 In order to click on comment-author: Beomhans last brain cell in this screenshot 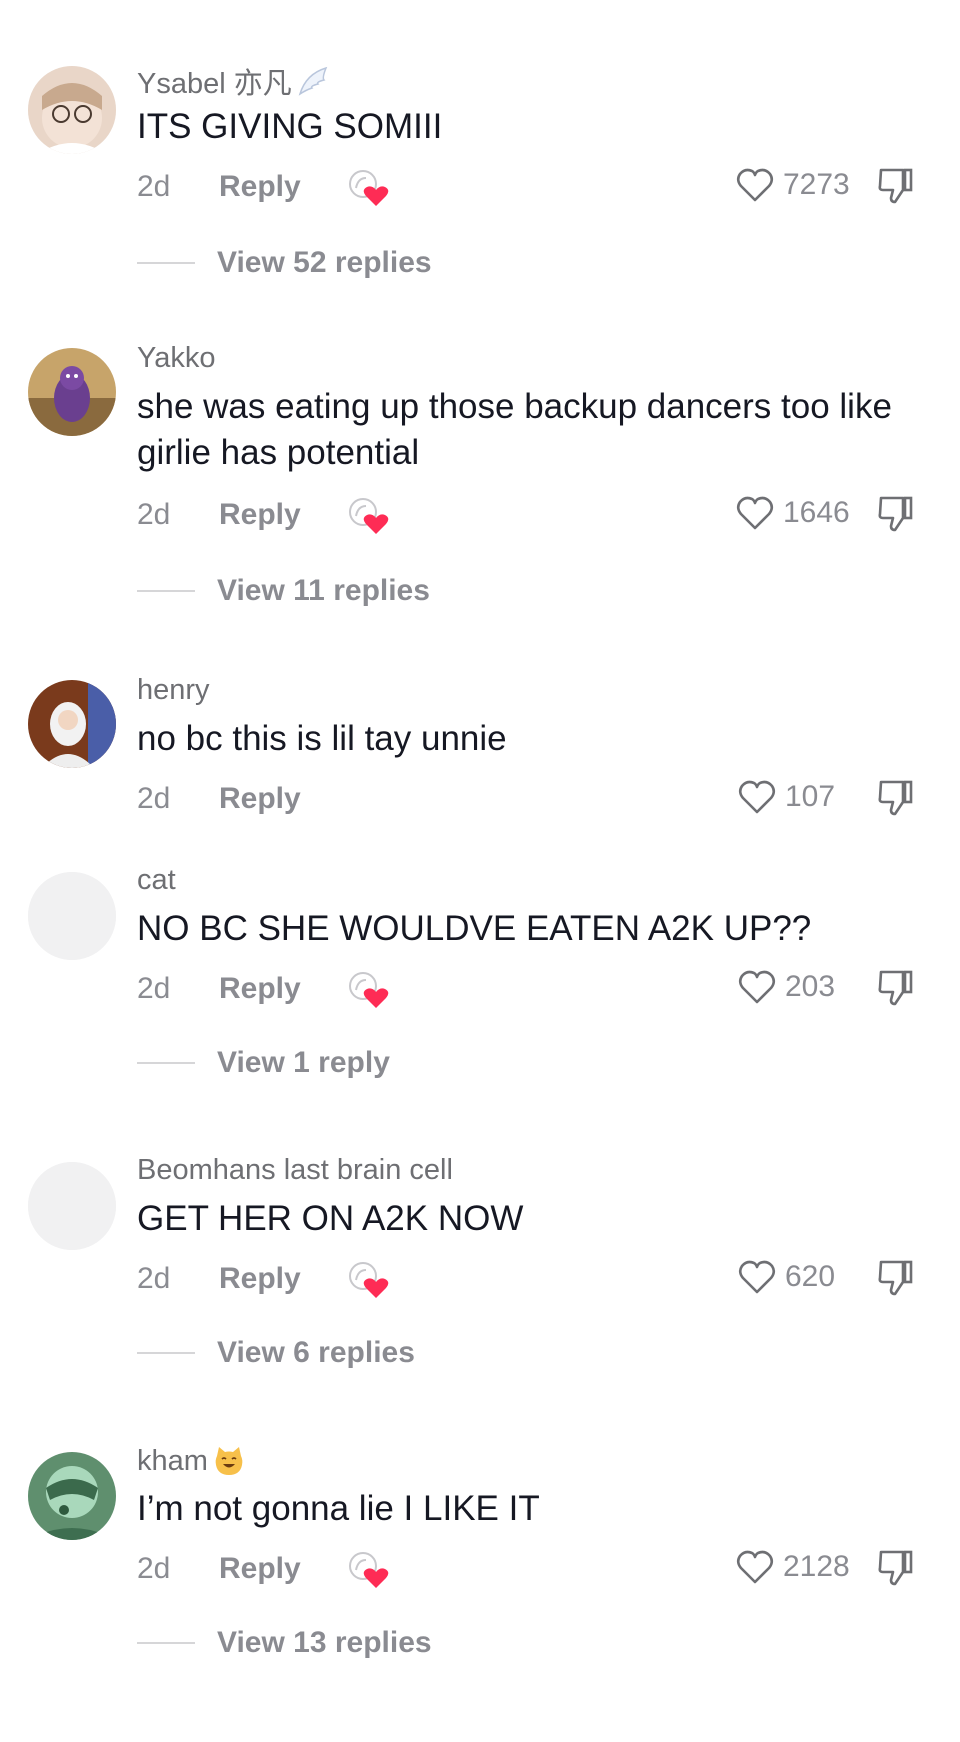, I will do `click(295, 1170)`.